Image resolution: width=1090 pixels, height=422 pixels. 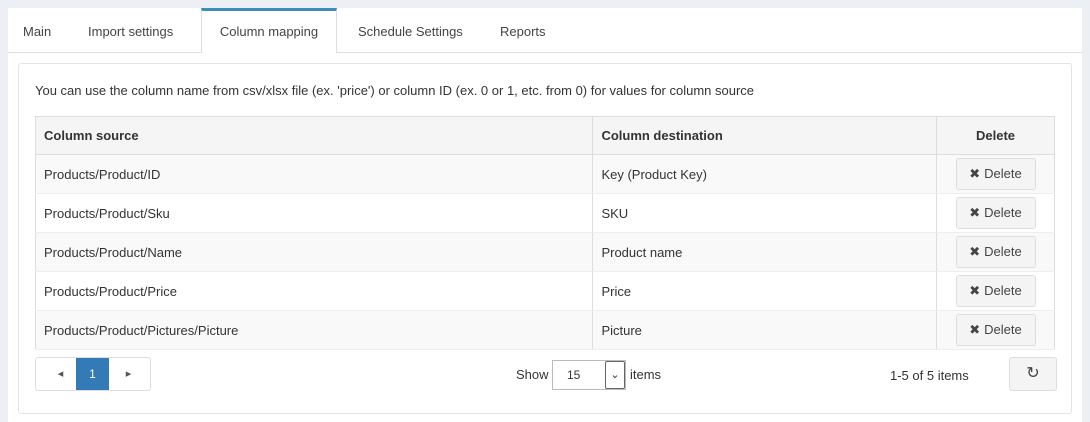 I want to click on cell-destination: SKU, so click(x=765, y=213).